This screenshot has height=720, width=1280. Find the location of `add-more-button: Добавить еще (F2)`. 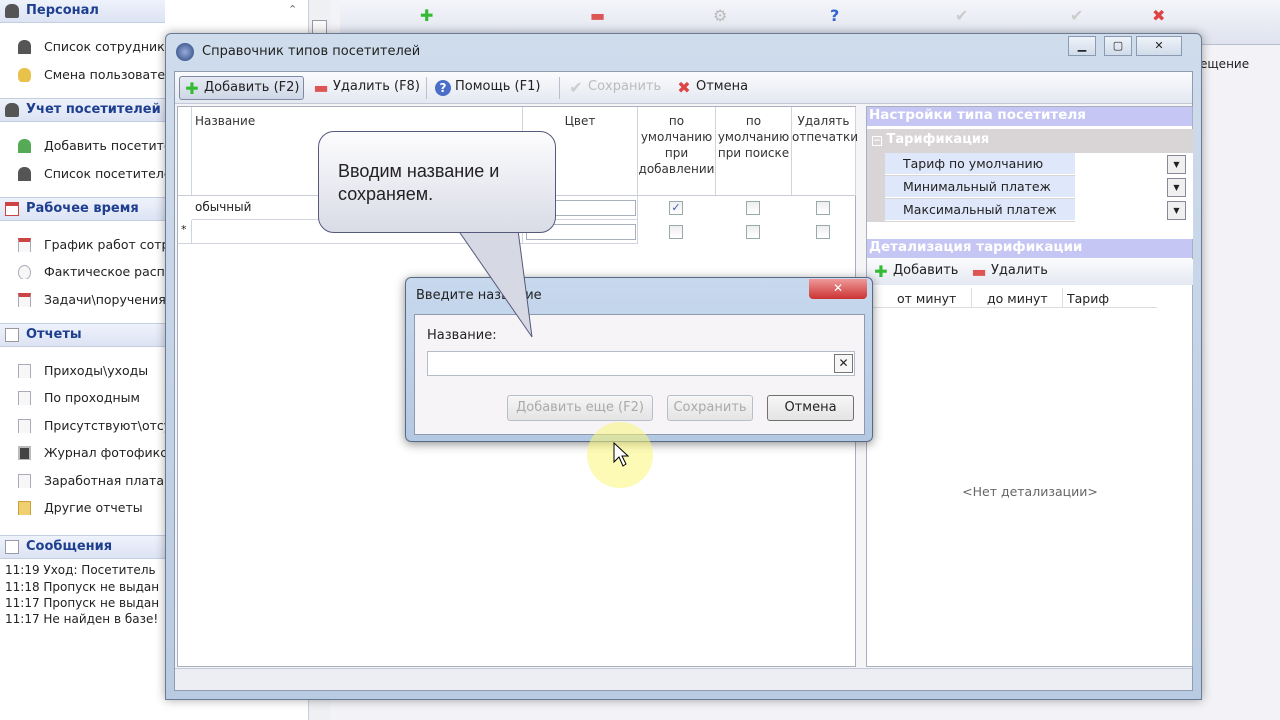

add-more-button: Добавить еще (F2) is located at coordinates (580, 408).